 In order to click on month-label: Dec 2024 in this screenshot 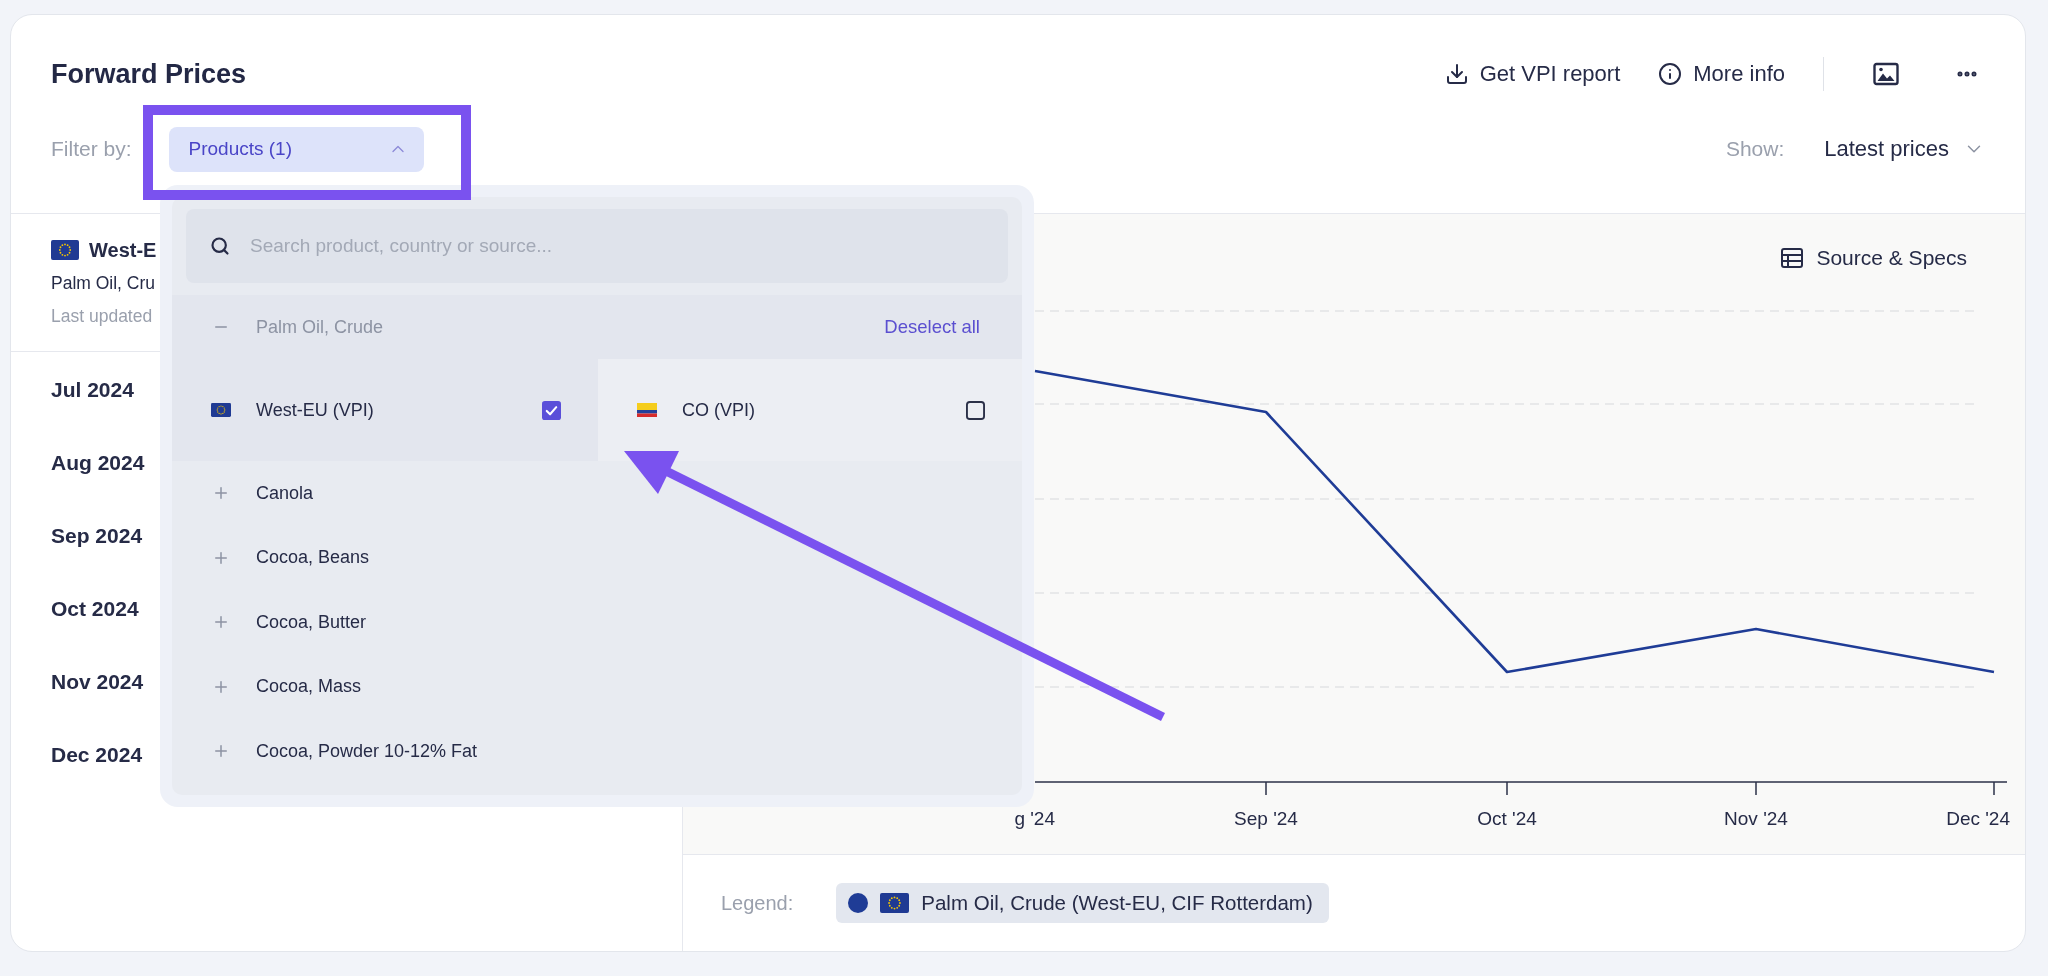, I will do `click(97, 754)`.